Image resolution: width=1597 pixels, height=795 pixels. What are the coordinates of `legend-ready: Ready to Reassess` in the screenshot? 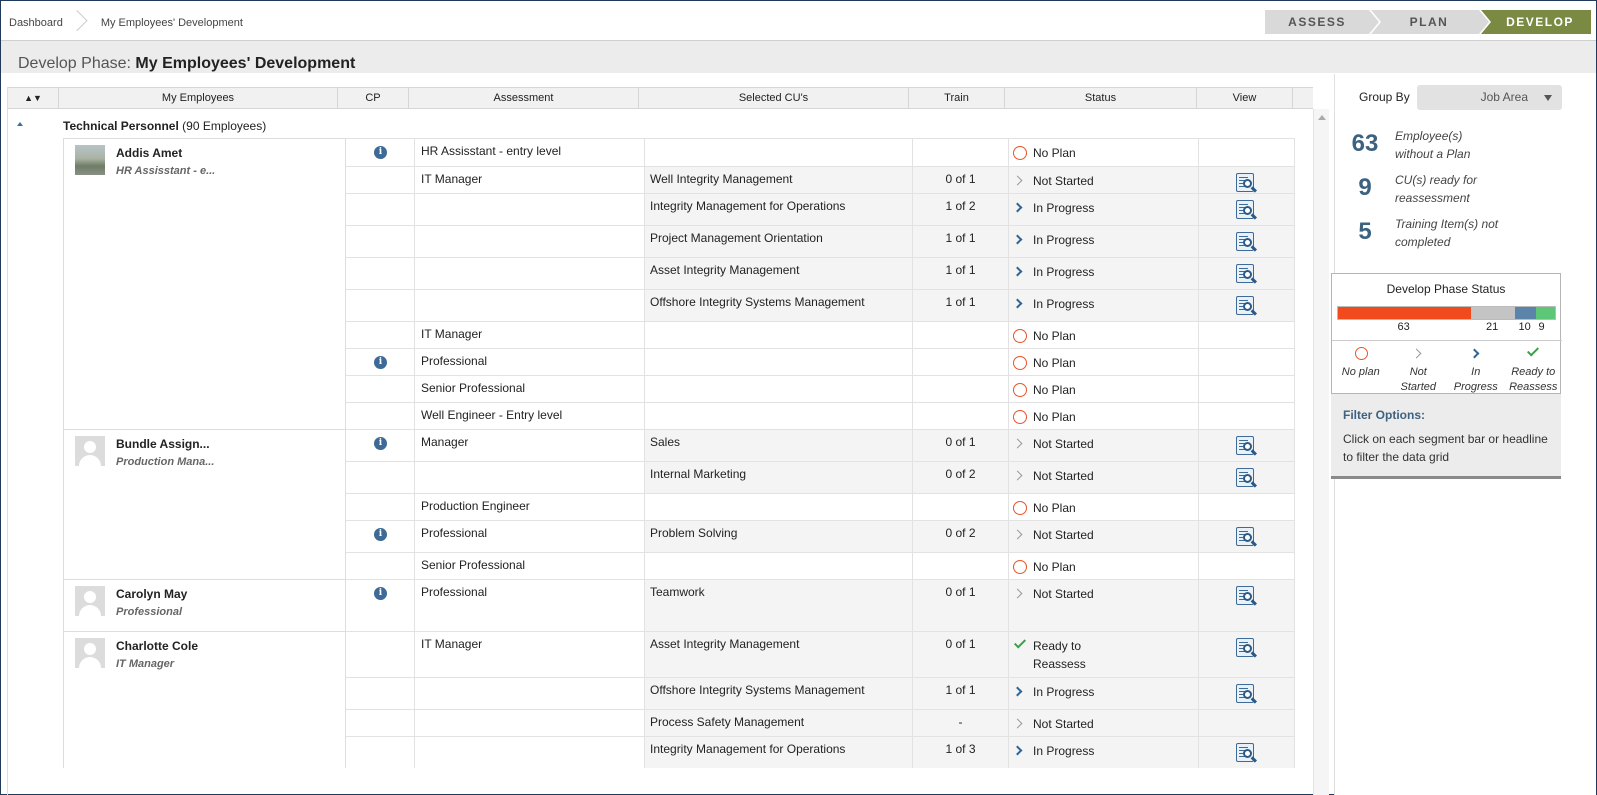 It's located at (1534, 368).